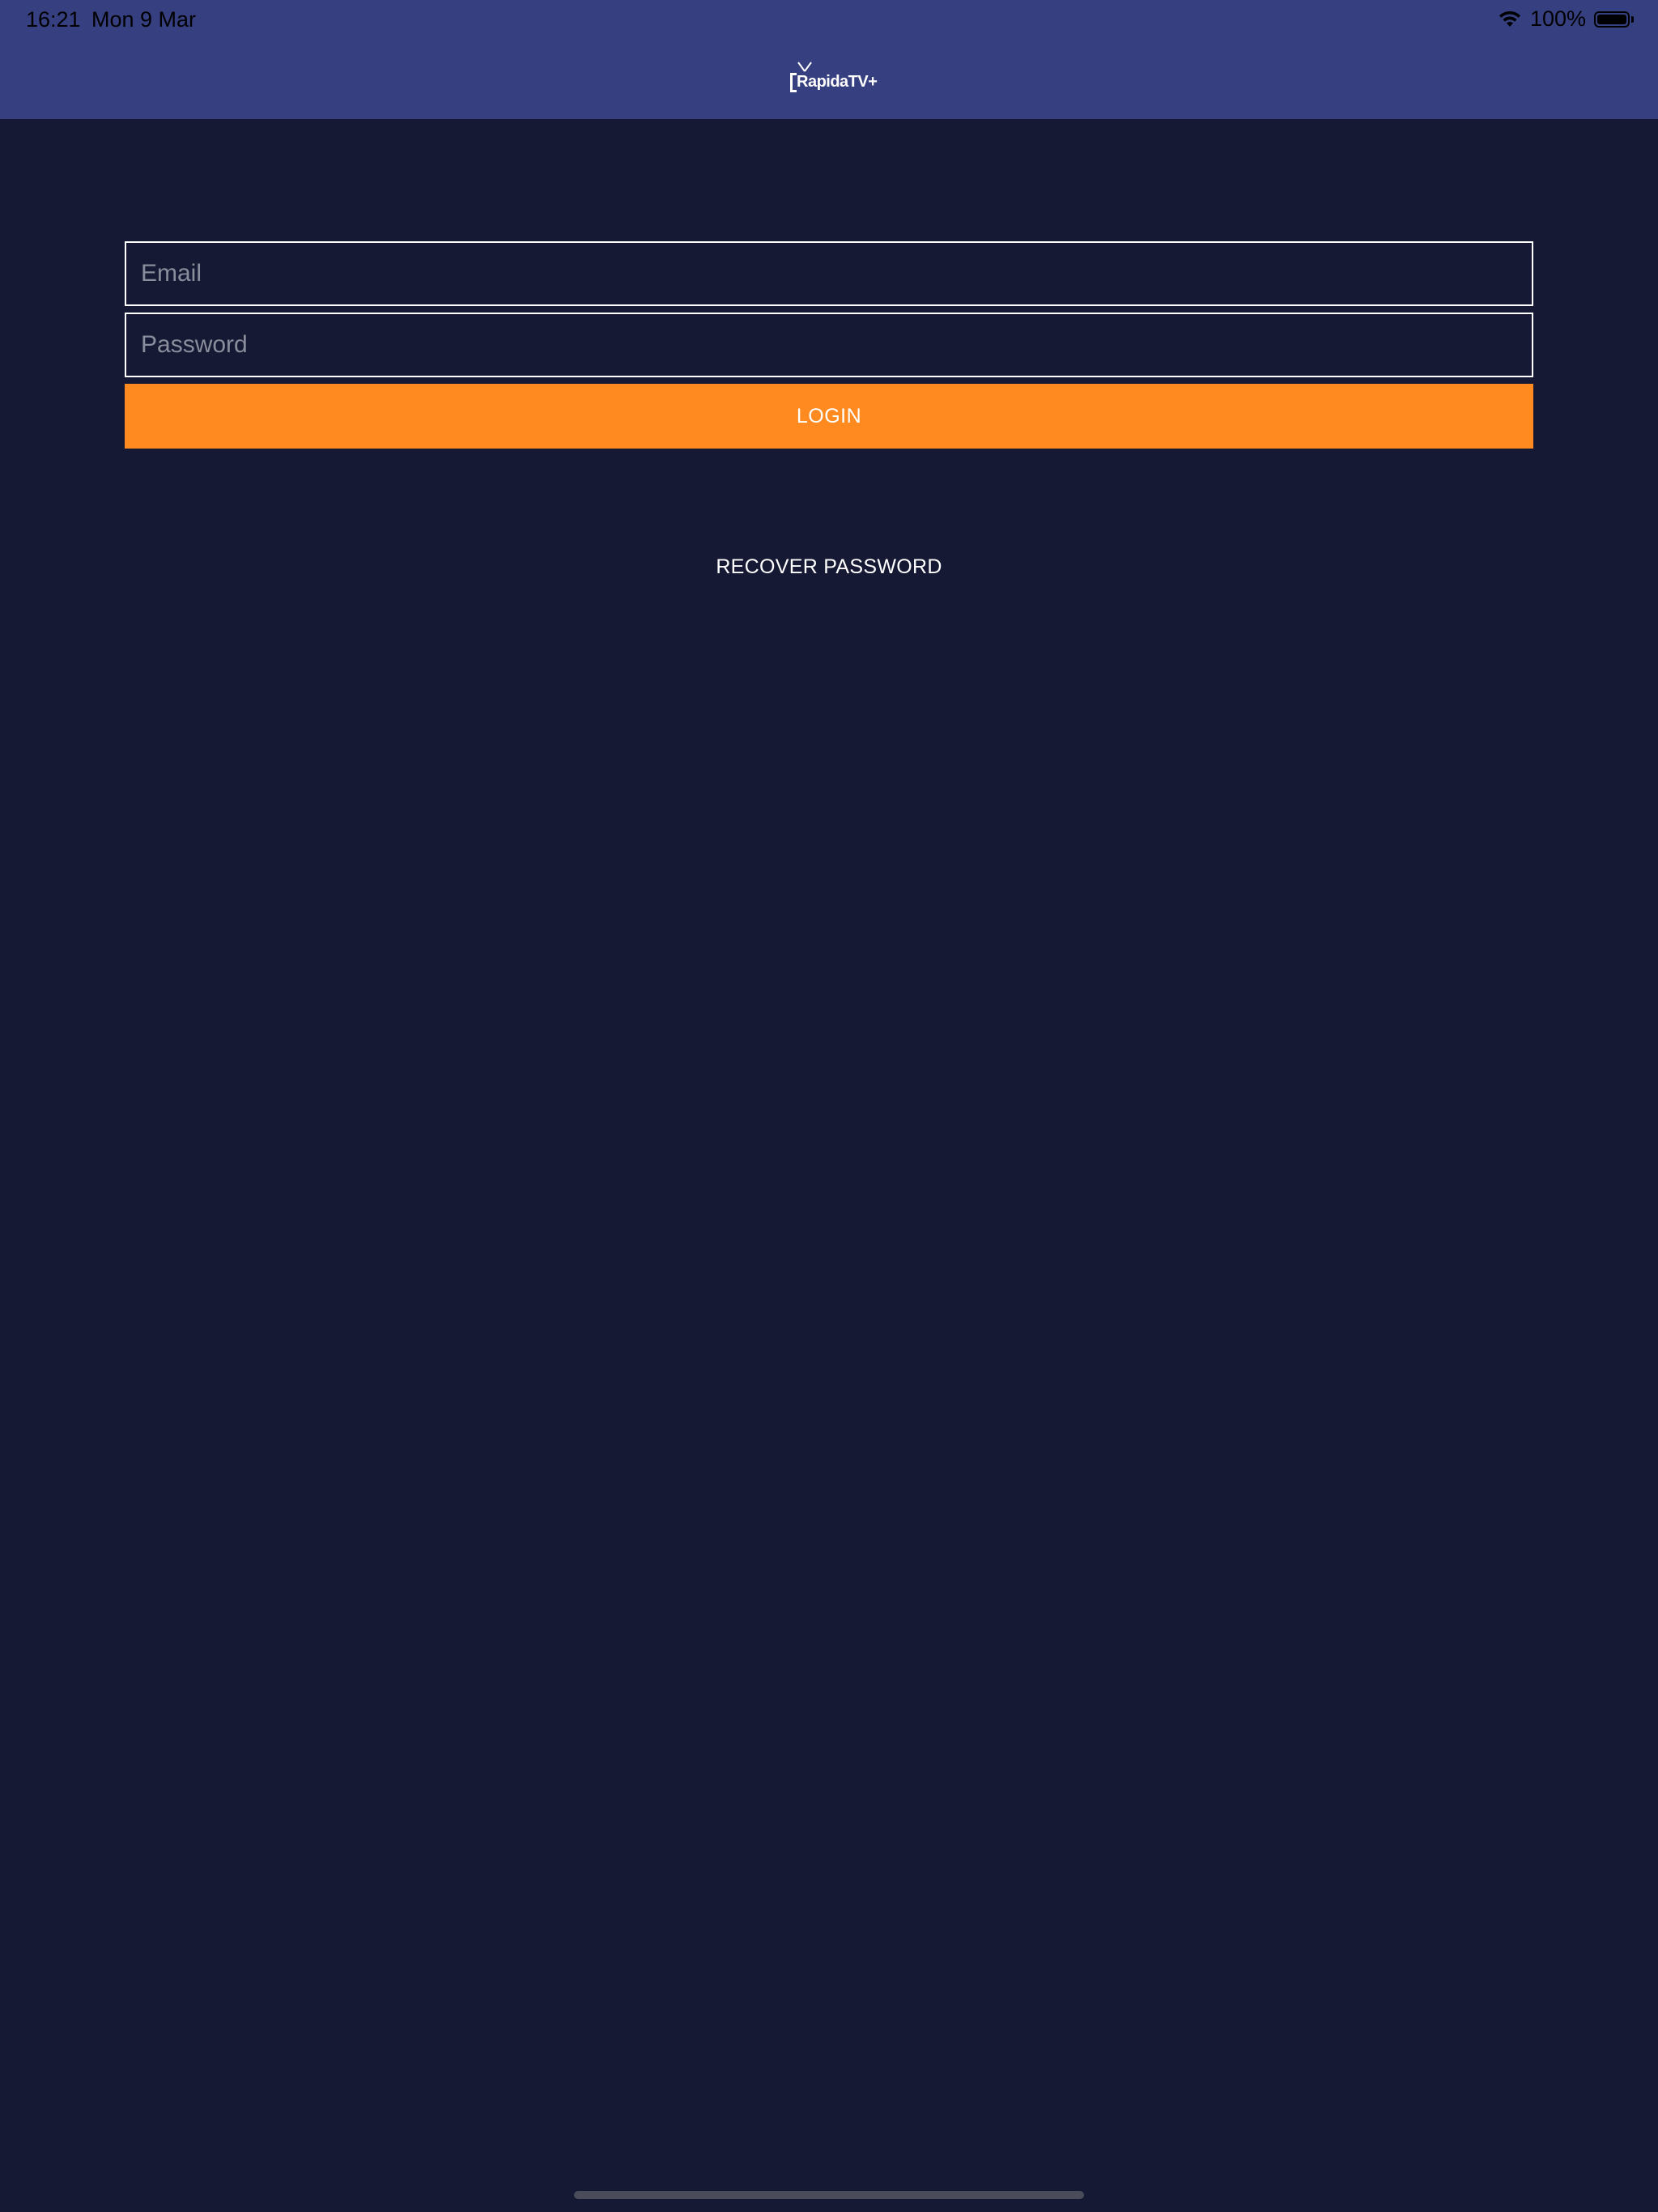 Image resolution: width=1658 pixels, height=2212 pixels. I want to click on battery-body, so click(1612, 19).